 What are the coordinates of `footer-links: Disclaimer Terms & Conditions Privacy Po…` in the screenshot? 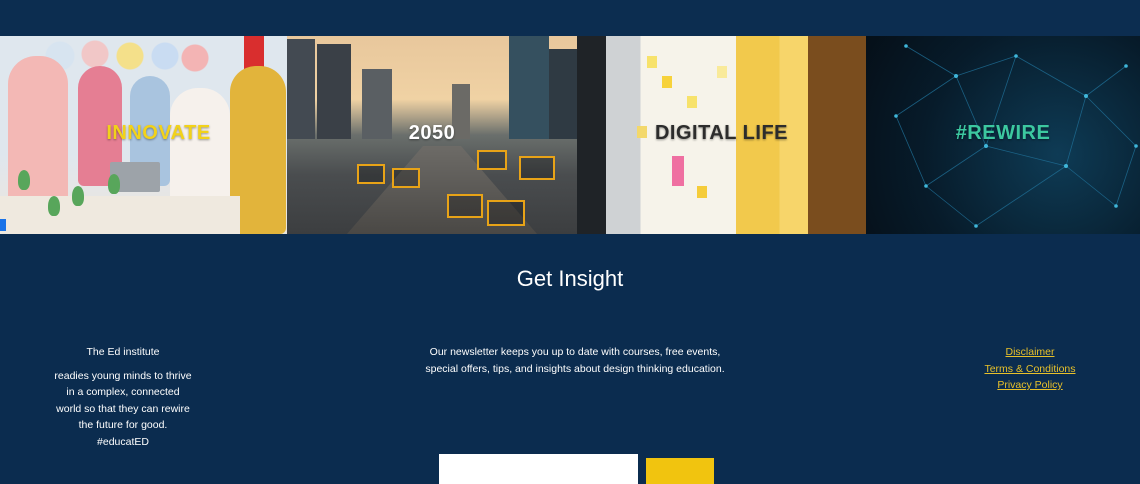 It's located at (1030, 369).